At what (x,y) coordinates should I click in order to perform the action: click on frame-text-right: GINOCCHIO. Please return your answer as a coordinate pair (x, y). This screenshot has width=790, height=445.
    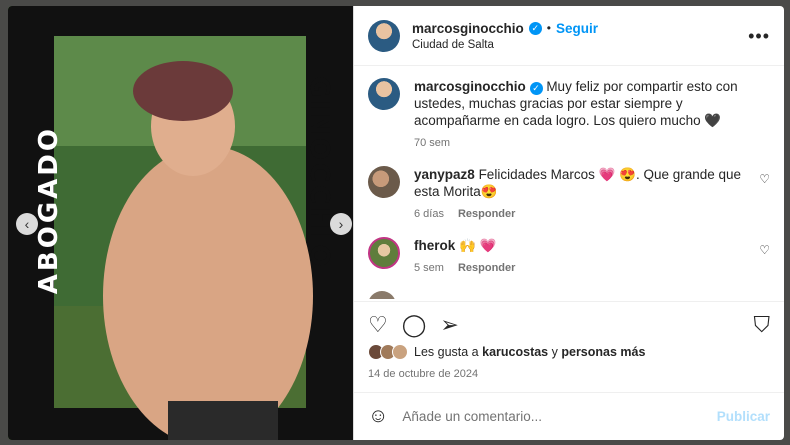
    Looking at the image, I should click on (319, 173).